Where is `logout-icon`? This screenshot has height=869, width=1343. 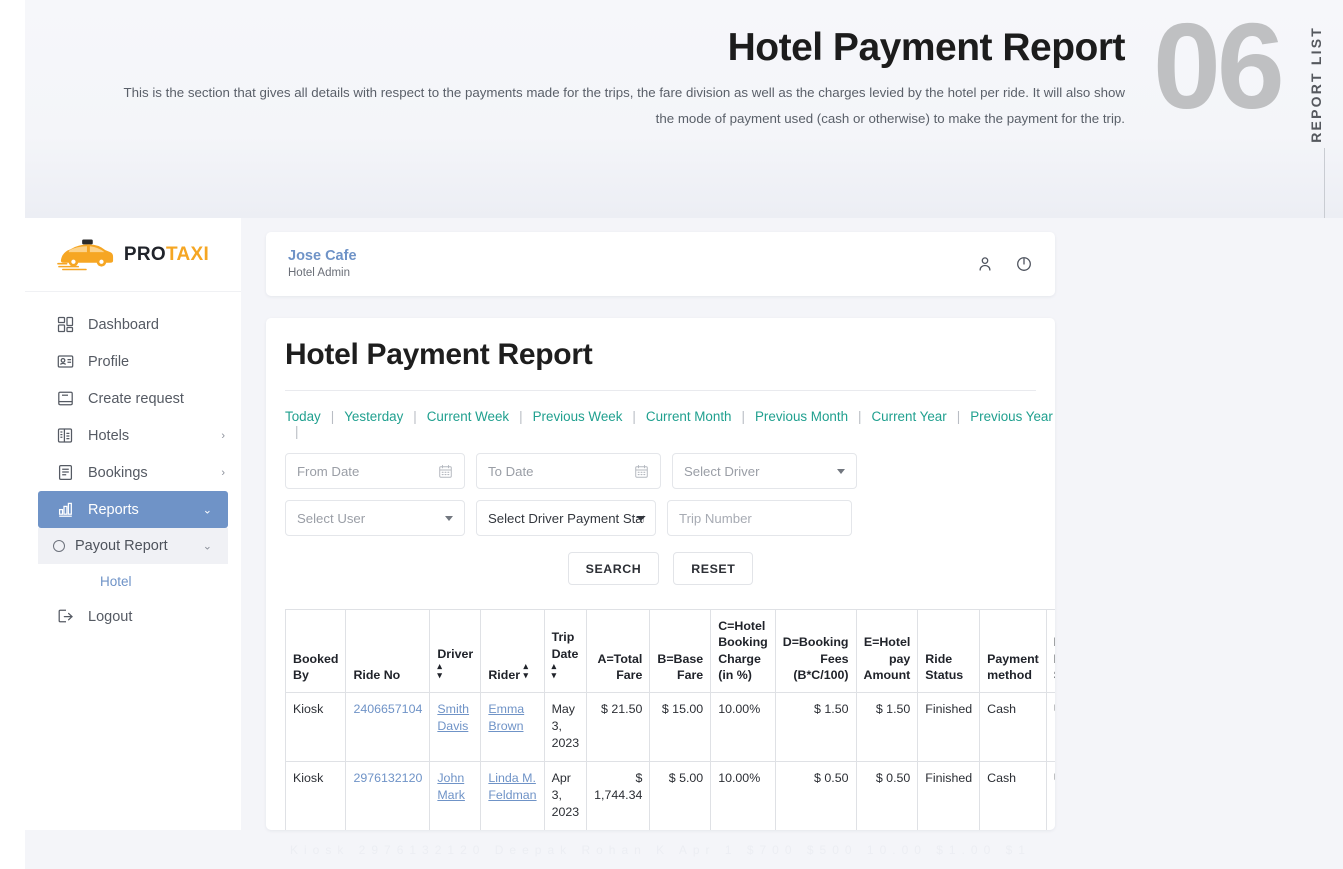
logout-icon is located at coordinates (65, 616).